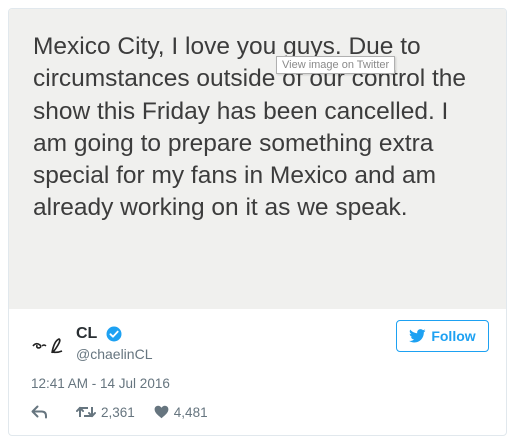  I want to click on reply-button, so click(39, 412).